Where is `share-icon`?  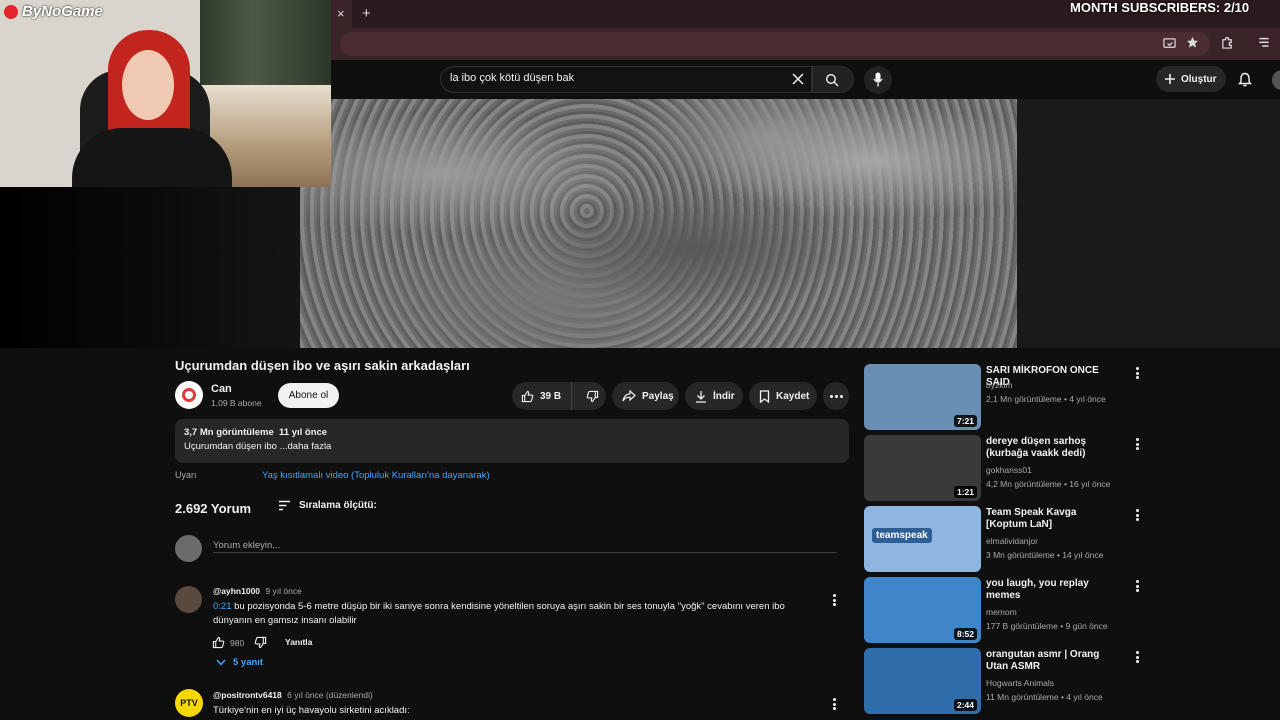
share-icon is located at coordinates (629, 396).